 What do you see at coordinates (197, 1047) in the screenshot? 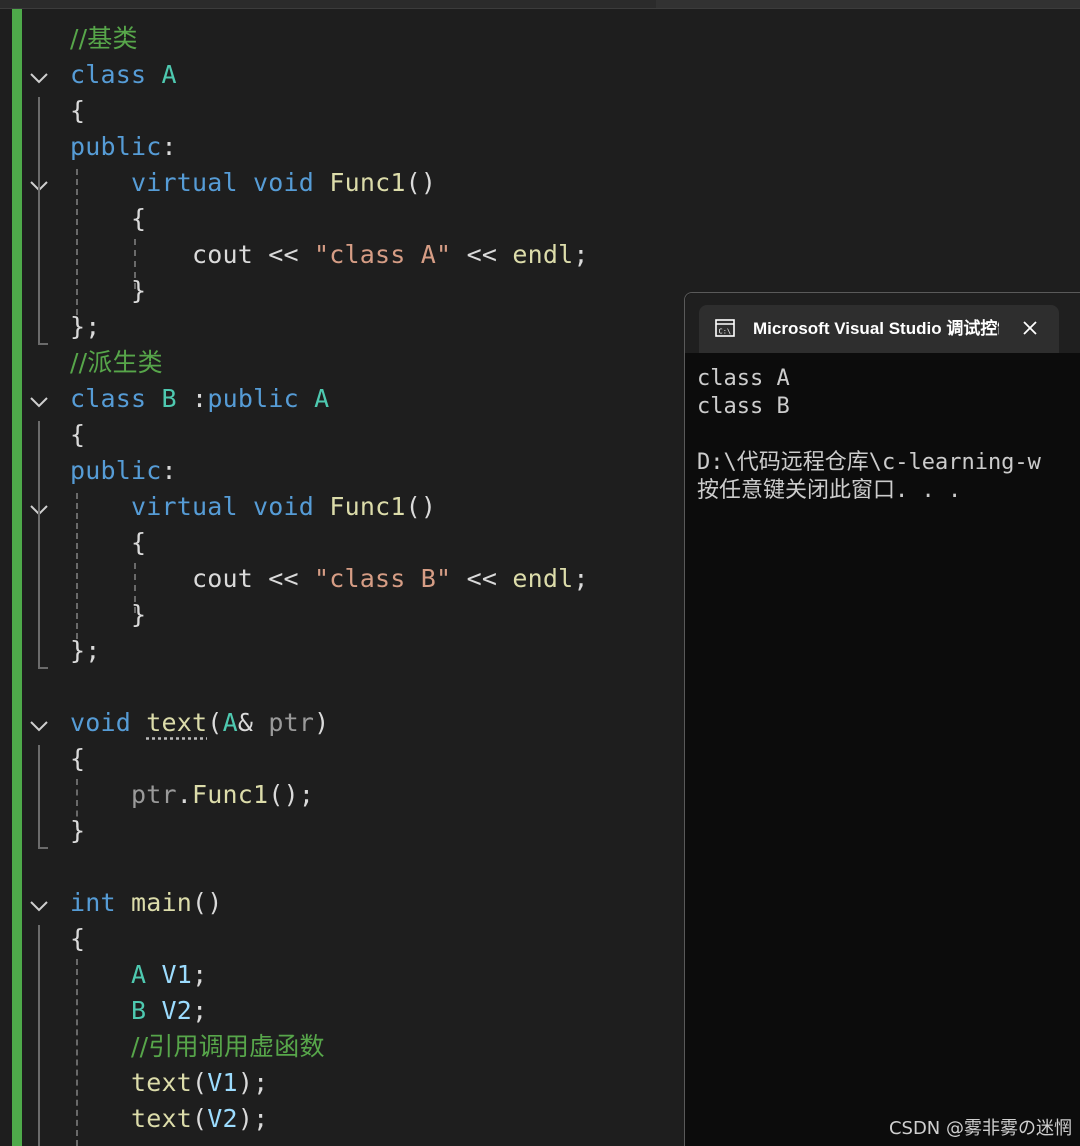
I see `code-line: //引用调用虚函数` at bounding box center [197, 1047].